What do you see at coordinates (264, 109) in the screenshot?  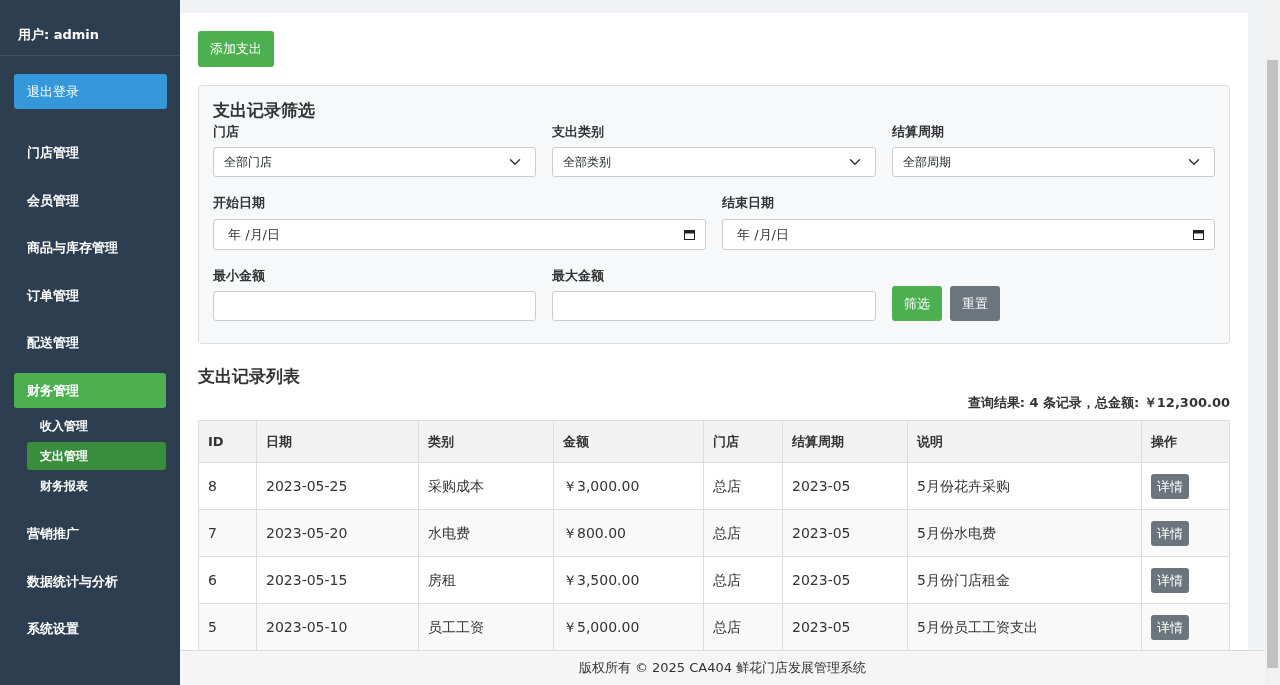 I see `filter-title: 支出记录筛选` at bounding box center [264, 109].